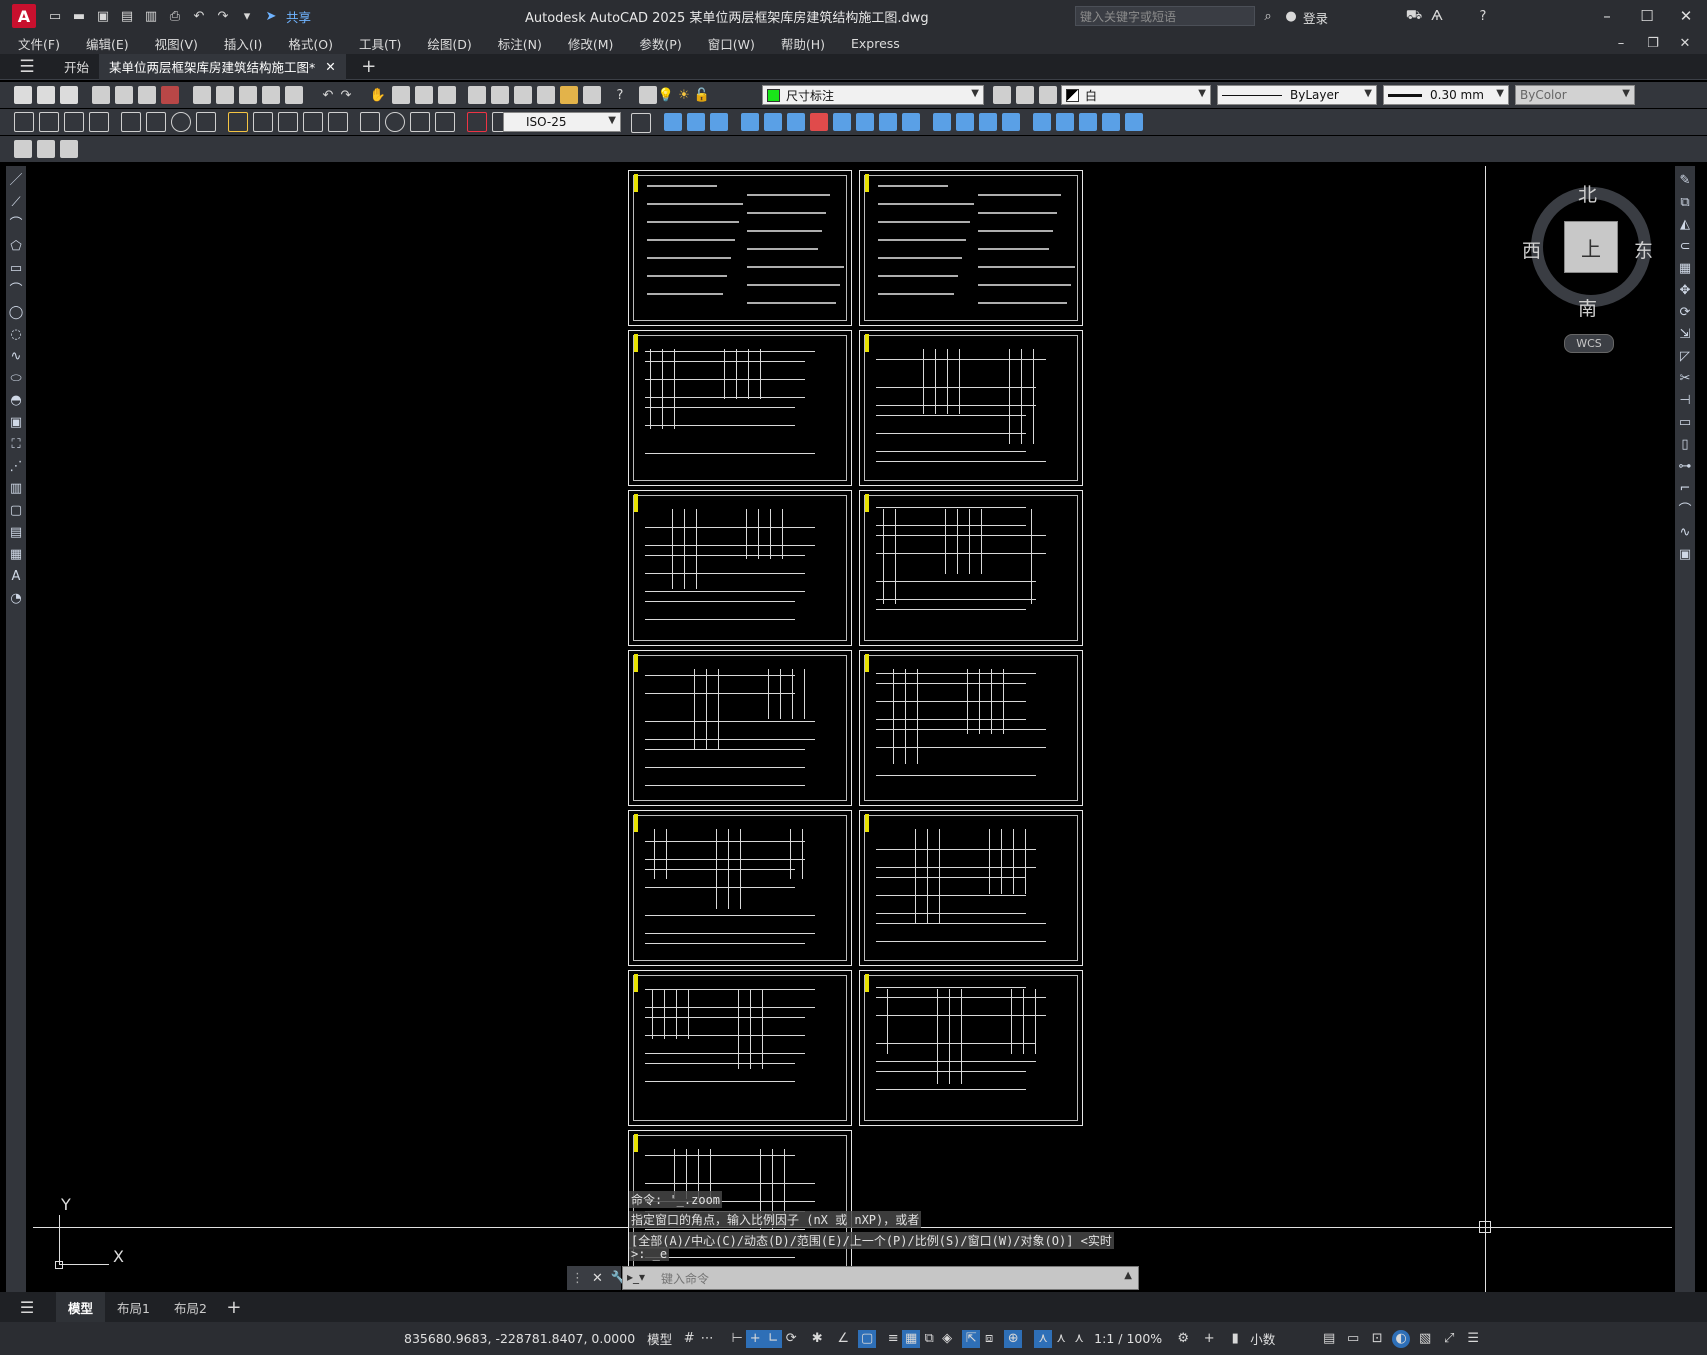 This screenshot has height=1355, width=1707. I want to click on thicken-icon, so click(1088, 122).